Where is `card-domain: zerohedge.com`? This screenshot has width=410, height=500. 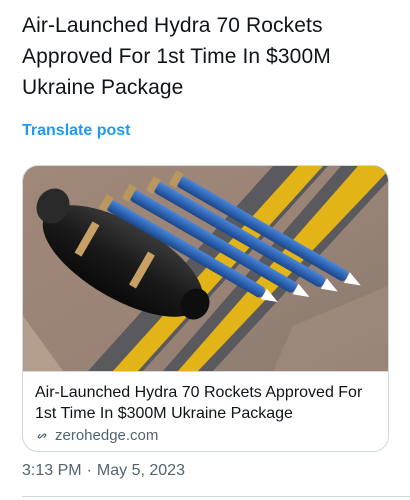 card-domain: zerohedge.com is located at coordinates (205, 435).